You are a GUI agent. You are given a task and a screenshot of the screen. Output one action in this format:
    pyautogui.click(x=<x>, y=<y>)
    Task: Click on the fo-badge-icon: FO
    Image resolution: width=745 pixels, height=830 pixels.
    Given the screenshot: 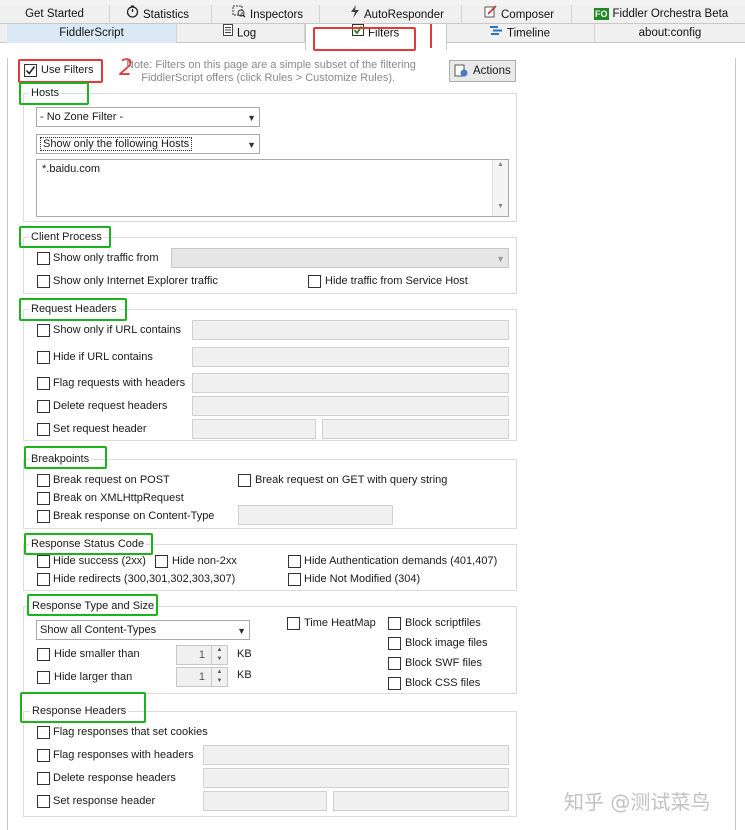 What is the action you would take?
    pyautogui.click(x=601, y=13)
    